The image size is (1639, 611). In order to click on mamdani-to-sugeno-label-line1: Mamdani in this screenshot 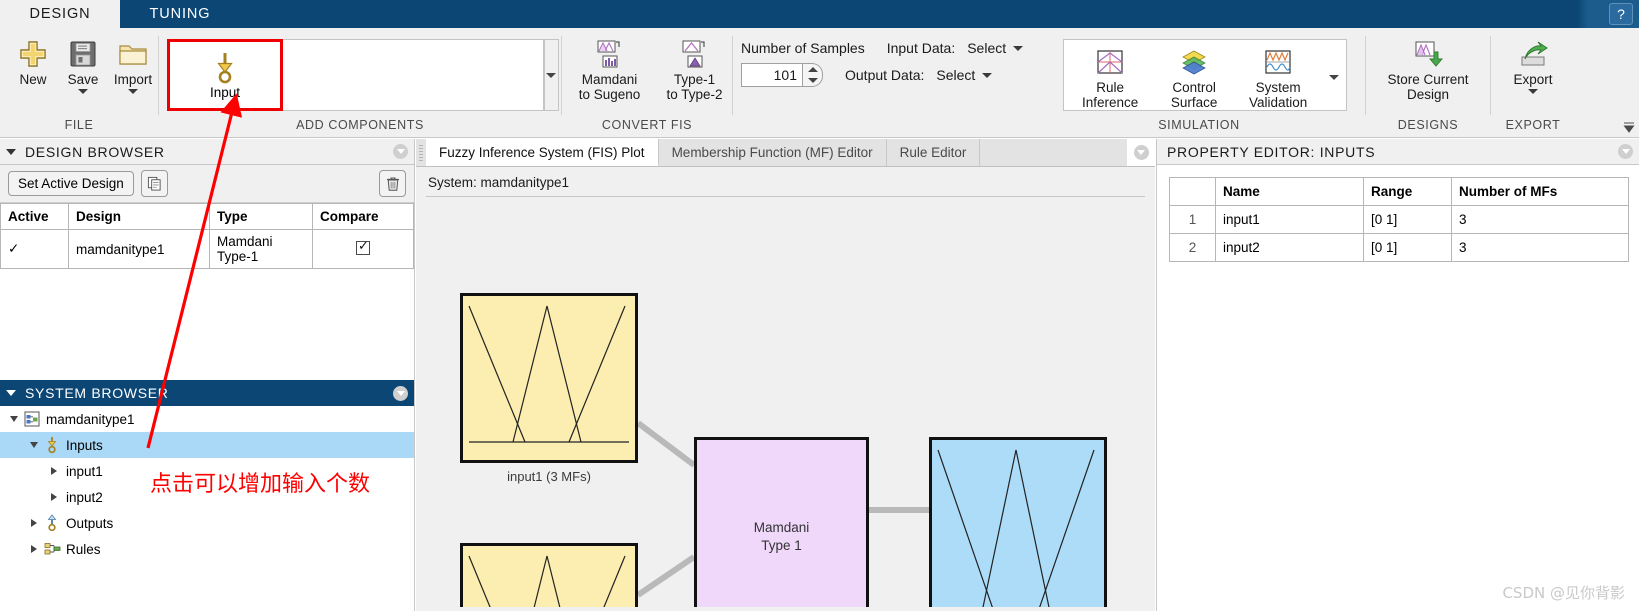, I will do `click(609, 79)`.